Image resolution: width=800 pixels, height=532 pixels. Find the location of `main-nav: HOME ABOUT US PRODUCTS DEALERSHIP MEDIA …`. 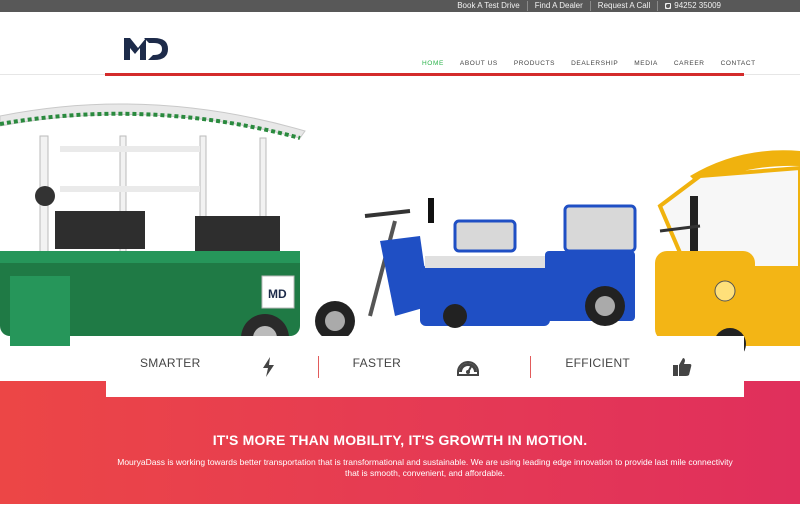

main-nav: HOME ABOUT US PRODUCTS DEALERSHIP MEDIA … is located at coordinates (589, 63).